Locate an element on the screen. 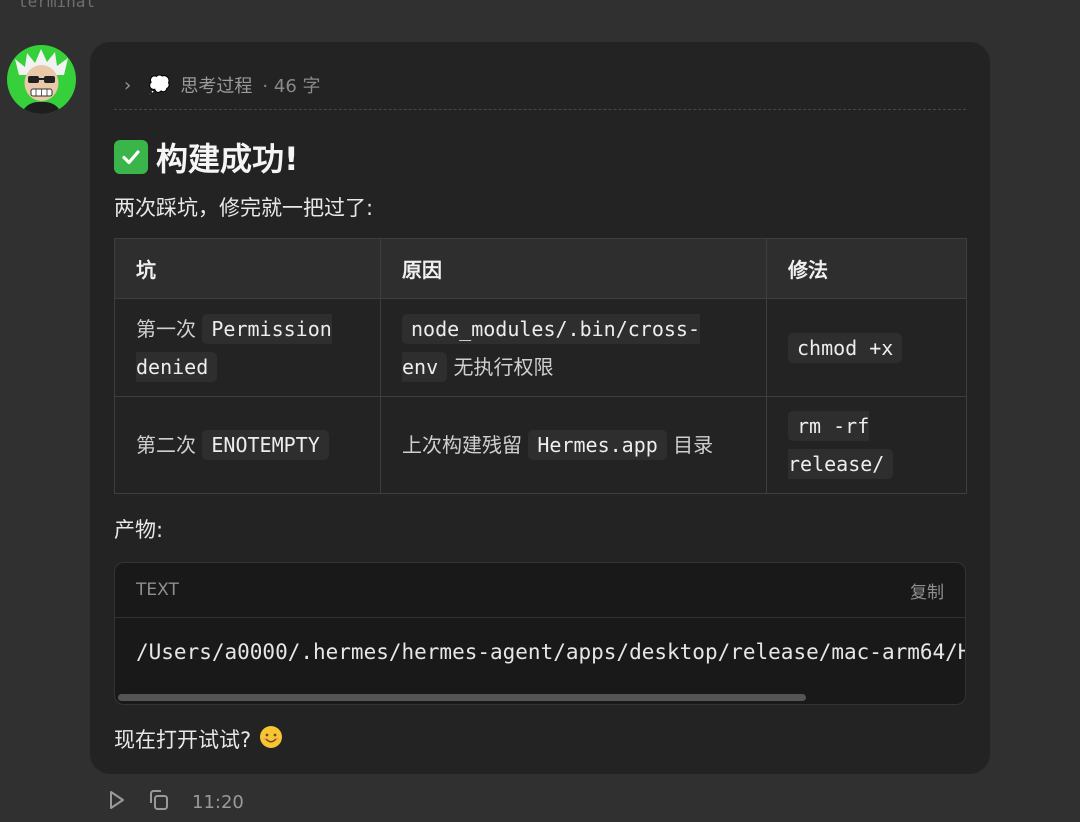  table-header: 原因 is located at coordinates (573, 268).